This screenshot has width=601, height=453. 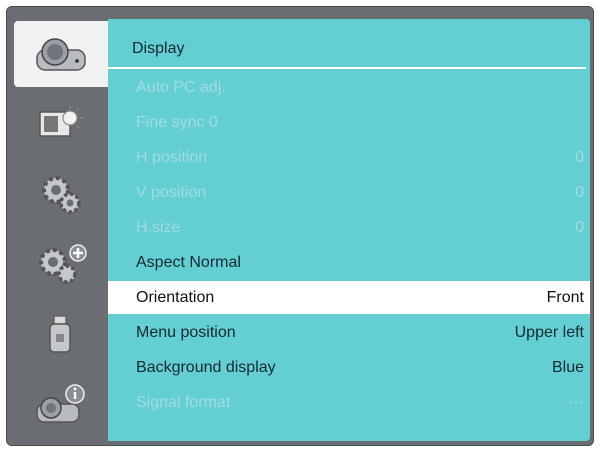 What do you see at coordinates (347, 68) in the screenshot?
I see `title-divider` at bounding box center [347, 68].